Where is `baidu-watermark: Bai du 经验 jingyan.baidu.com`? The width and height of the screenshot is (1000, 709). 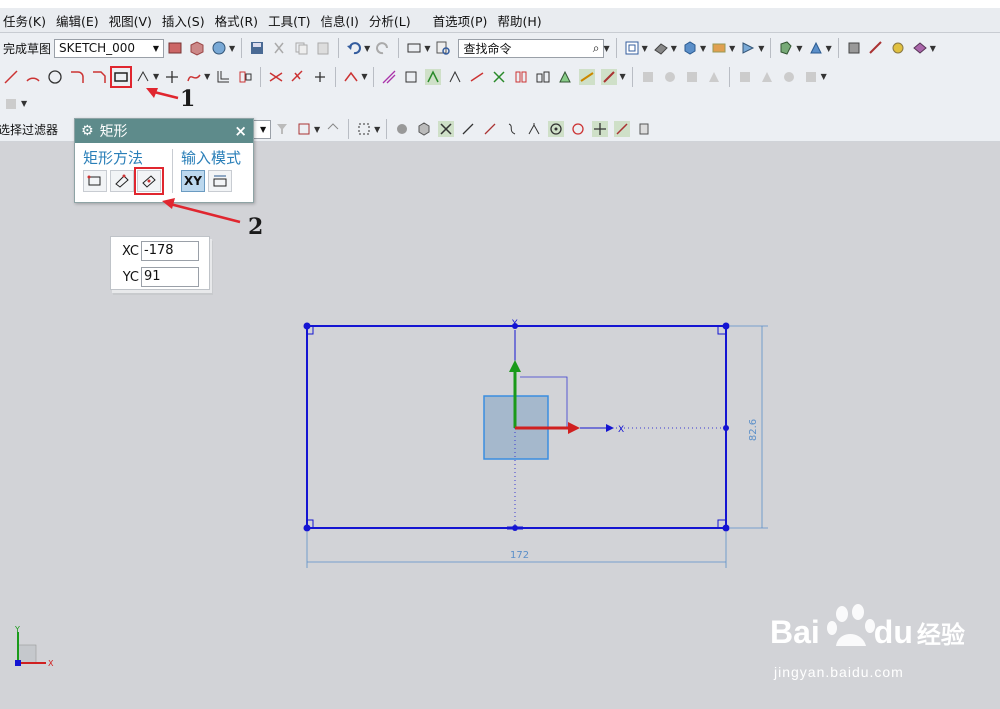 baidu-watermark: Bai du 经验 jingyan.baidu.com is located at coordinates (867, 645).